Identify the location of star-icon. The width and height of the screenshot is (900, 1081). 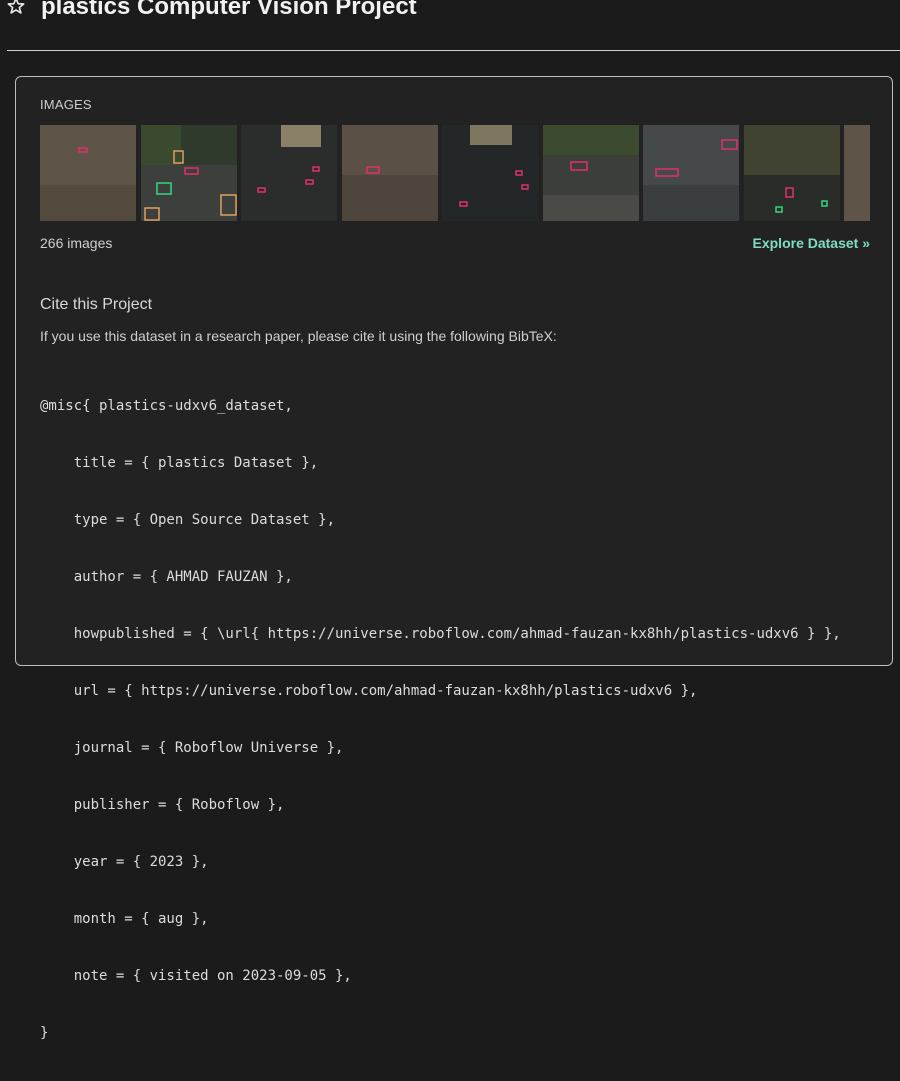
(16, 9).